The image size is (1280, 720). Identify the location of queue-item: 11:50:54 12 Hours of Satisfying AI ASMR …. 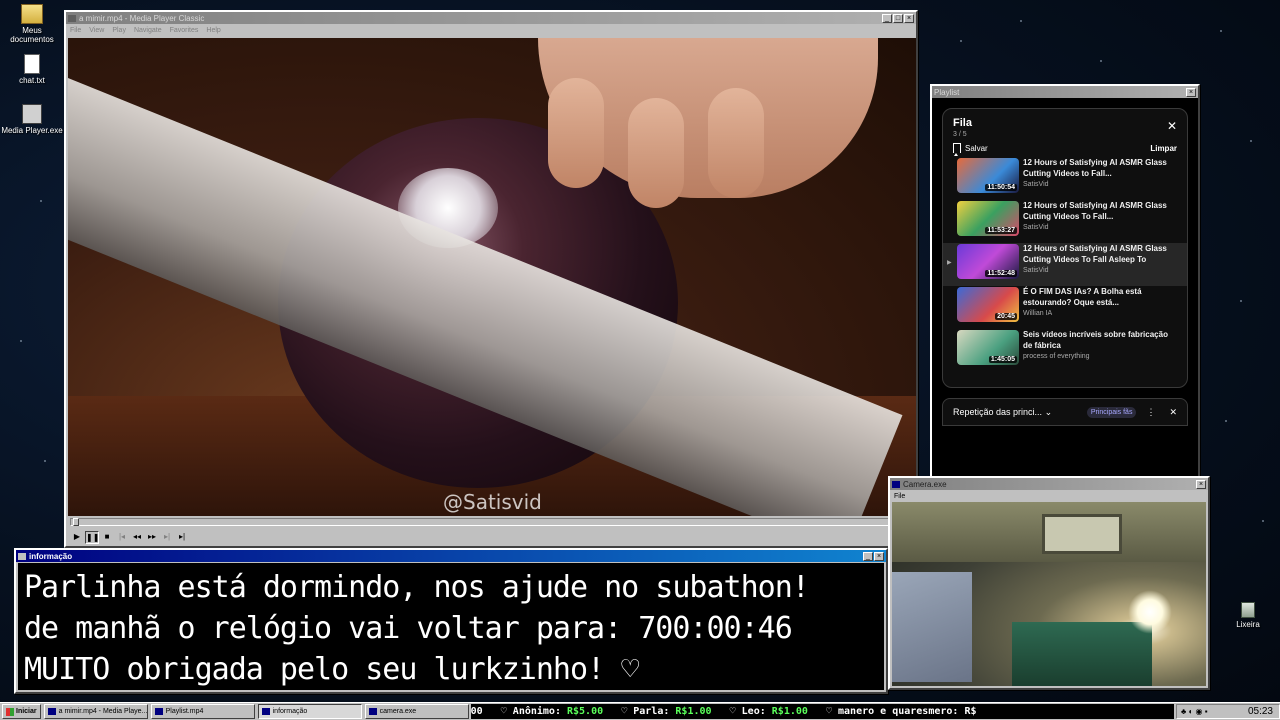
(1065, 178).